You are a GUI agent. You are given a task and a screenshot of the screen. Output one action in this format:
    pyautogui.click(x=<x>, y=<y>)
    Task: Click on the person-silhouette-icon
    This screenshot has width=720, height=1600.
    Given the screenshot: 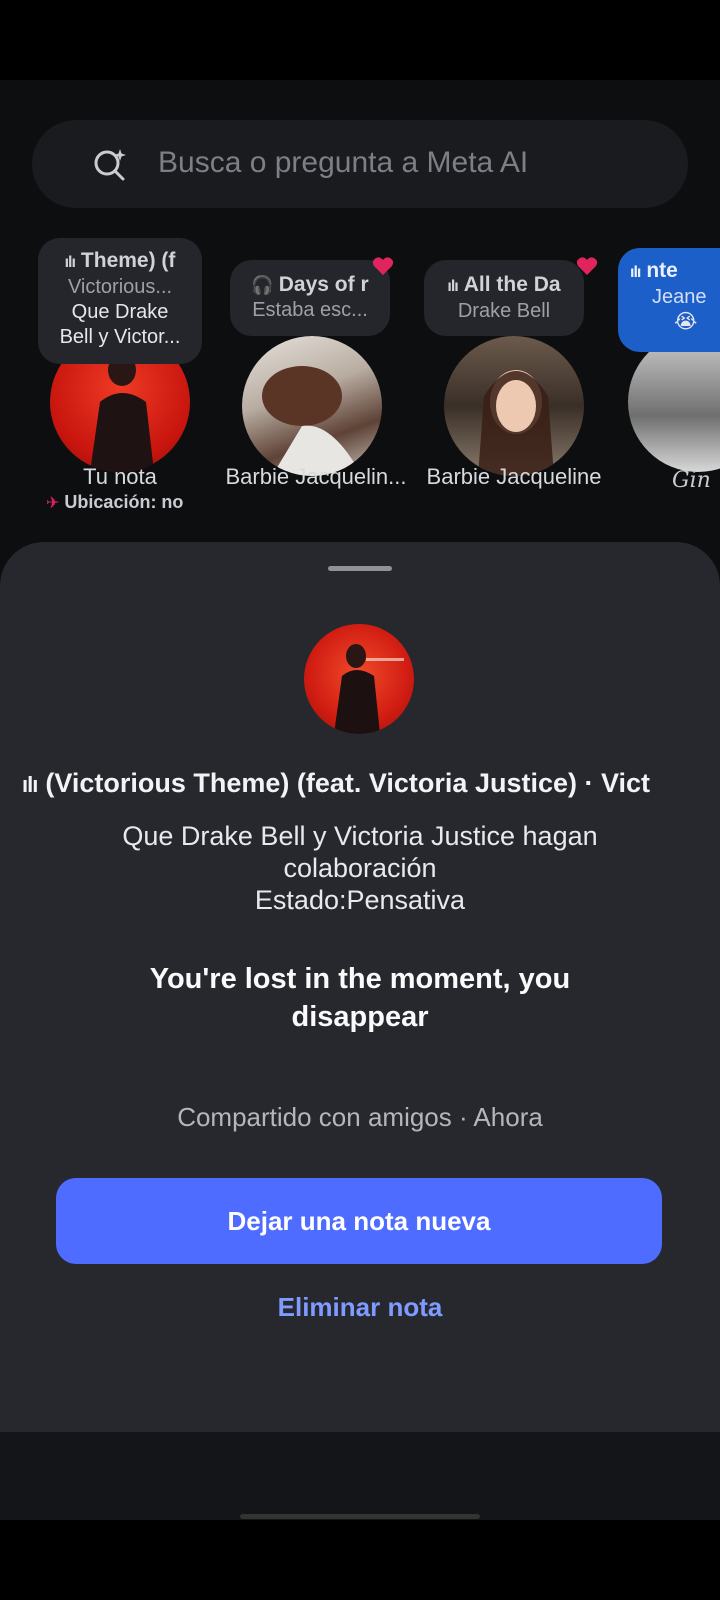 What is the action you would take?
    pyautogui.click(x=369, y=689)
    